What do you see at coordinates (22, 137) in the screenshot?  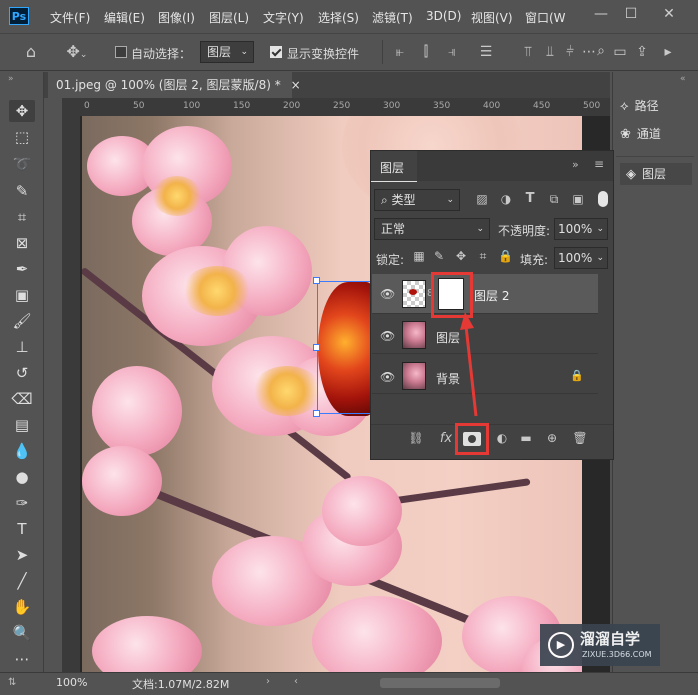 I see `marquee-tool-icon: ⬚` at bounding box center [22, 137].